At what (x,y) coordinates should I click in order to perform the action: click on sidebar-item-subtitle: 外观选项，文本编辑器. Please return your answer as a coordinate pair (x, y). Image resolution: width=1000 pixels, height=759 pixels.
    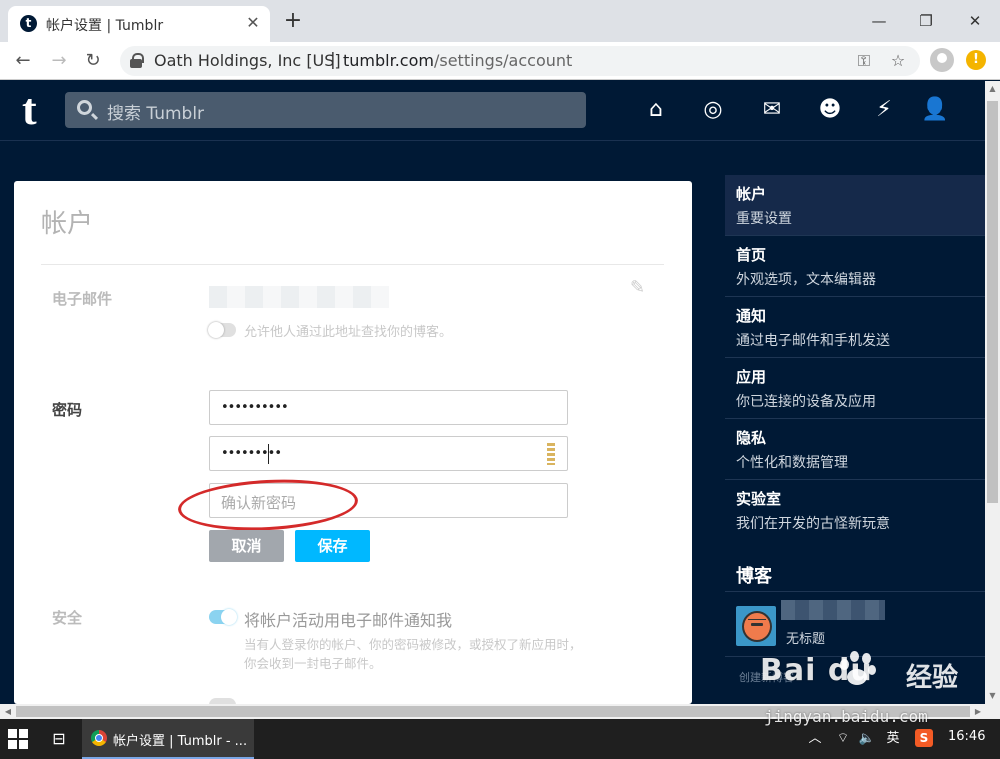
    Looking at the image, I should click on (806, 280).